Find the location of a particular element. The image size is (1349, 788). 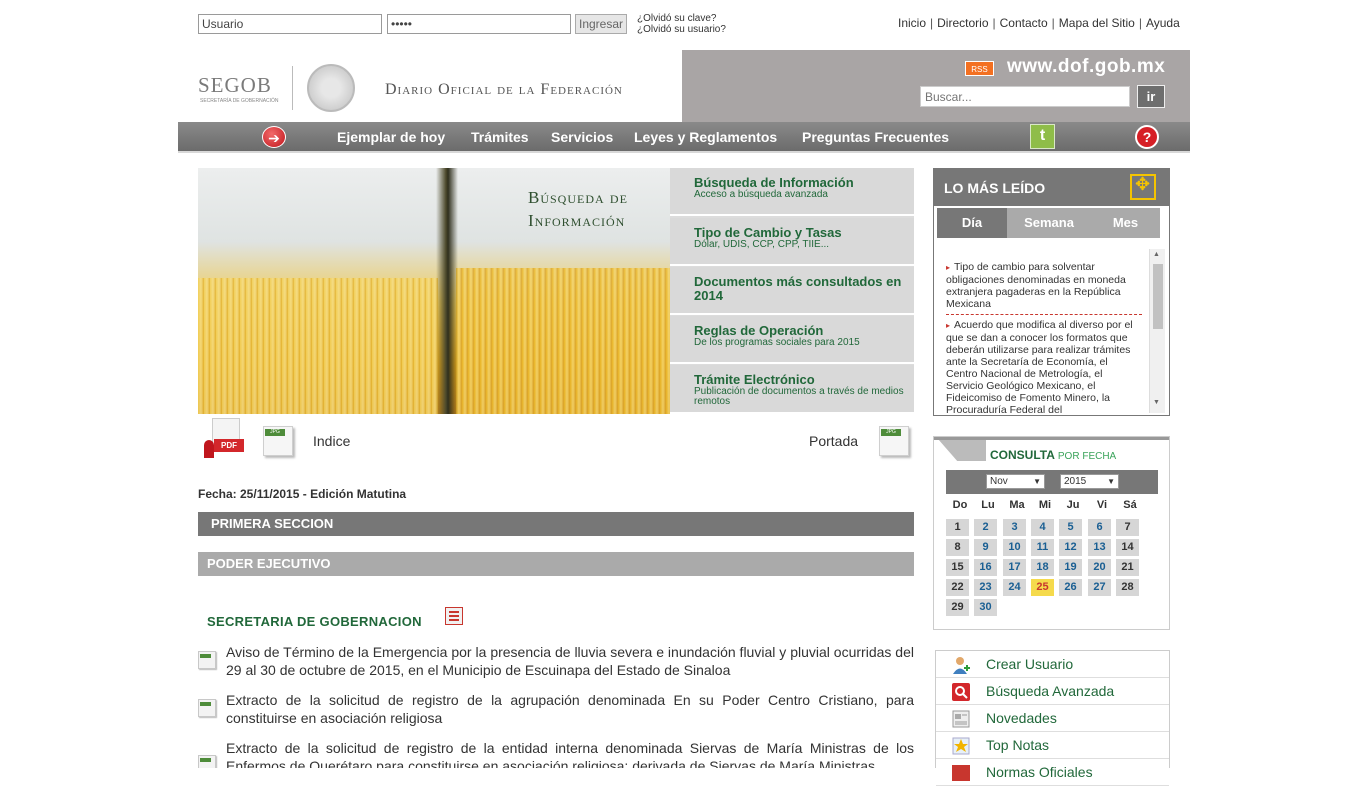

news-icon is located at coordinates (961, 719).